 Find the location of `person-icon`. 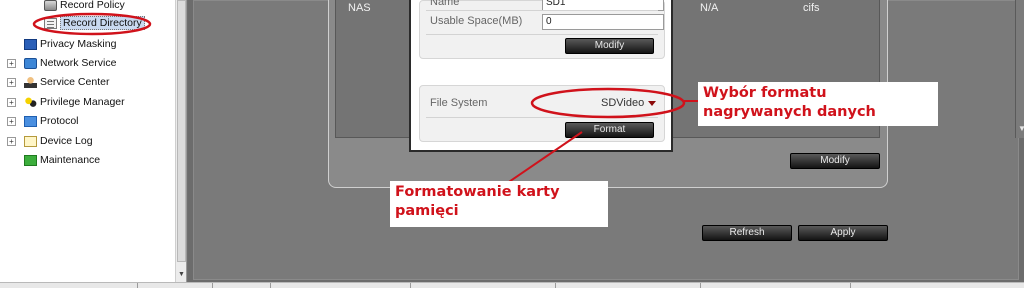

person-icon is located at coordinates (30, 82).